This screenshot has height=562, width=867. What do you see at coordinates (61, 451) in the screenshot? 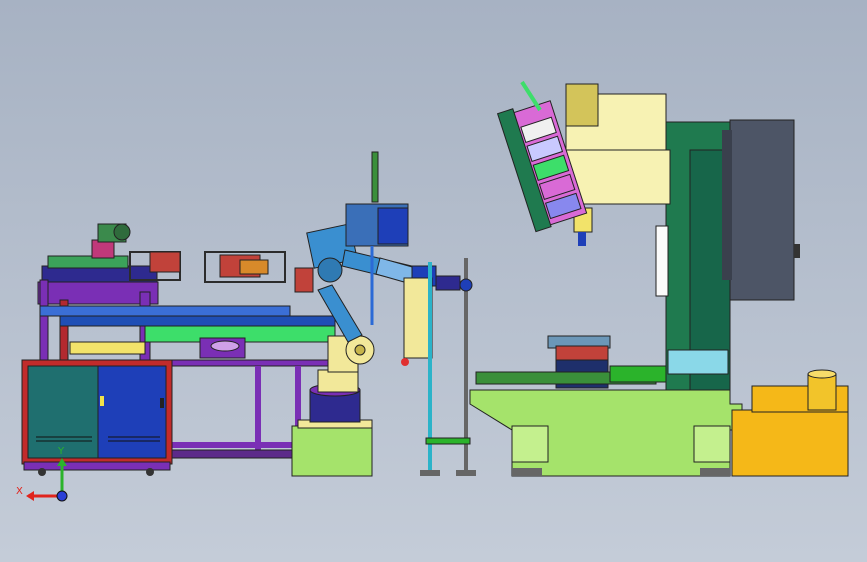
I see `triad-y-label: Y` at bounding box center [61, 451].